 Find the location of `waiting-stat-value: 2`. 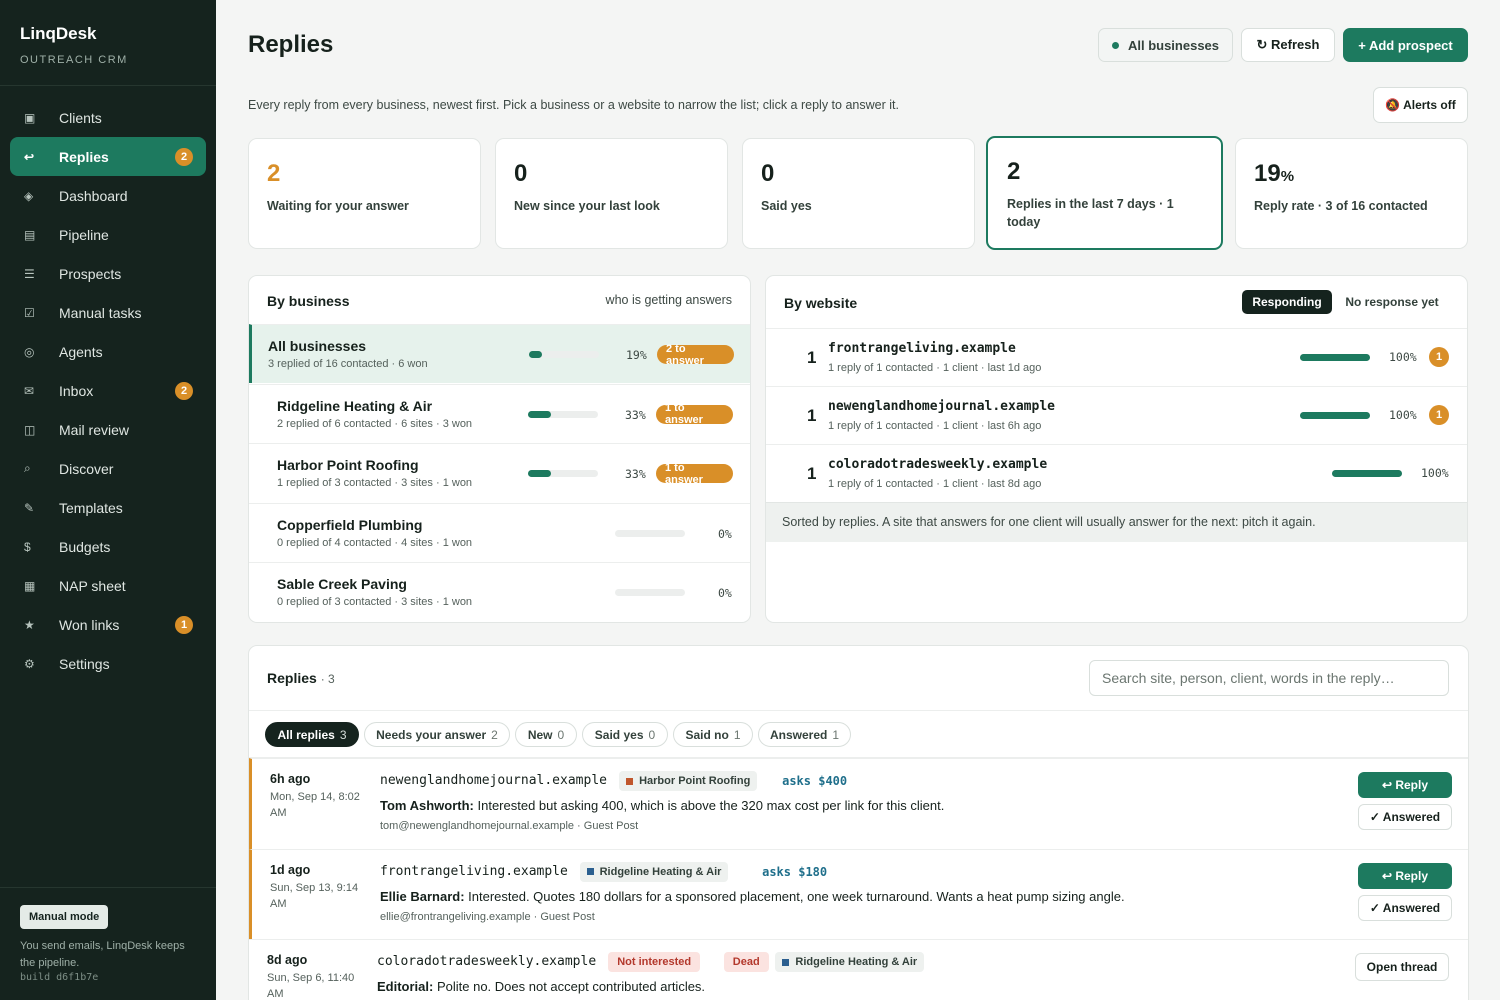

waiting-stat-value: 2 is located at coordinates (364, 174).